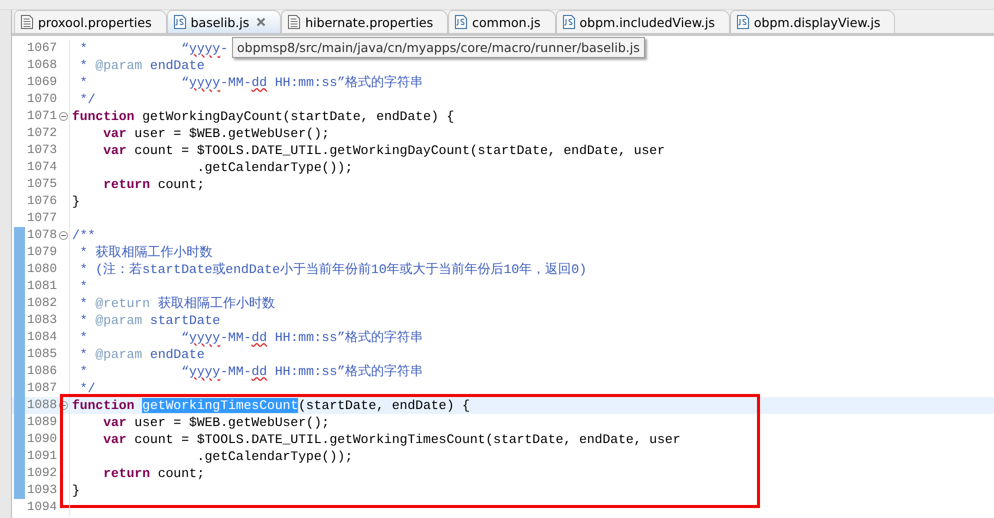 This screenshot has width=994, height=518. What do you see at coordinates (90, 21) in the screenshot?
I see `editor-tab: proxool.properties` at bounding box center [90, 21].